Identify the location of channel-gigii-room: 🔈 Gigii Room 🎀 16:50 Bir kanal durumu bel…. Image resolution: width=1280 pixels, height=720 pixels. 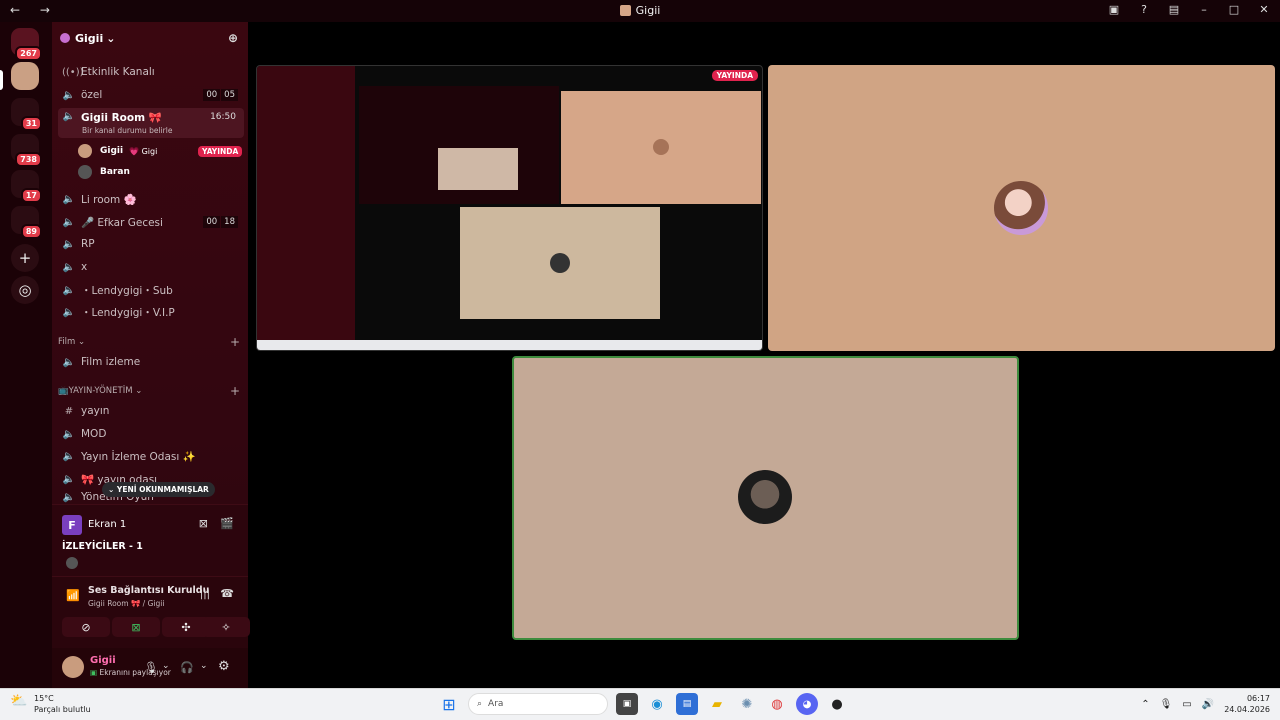
(151, 123).